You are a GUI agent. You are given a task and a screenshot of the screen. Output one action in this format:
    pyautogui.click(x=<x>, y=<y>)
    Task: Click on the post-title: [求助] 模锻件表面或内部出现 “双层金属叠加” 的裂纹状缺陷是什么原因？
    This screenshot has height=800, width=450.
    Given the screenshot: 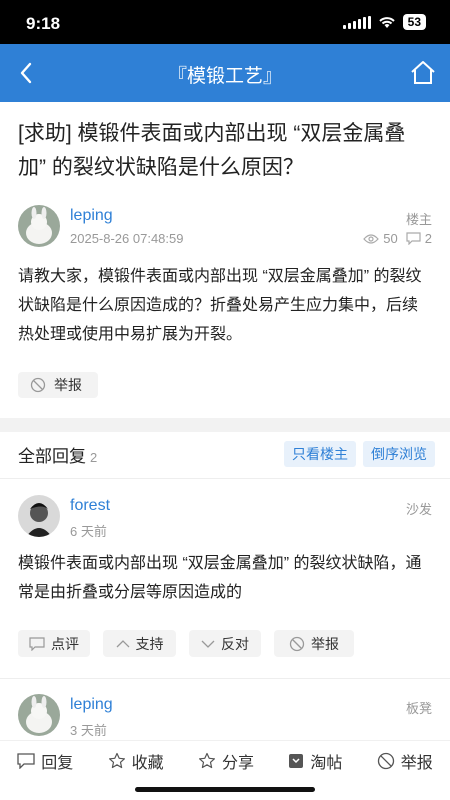 What is the action you would take?
    pyautogui.click(x=212, y=150)
    